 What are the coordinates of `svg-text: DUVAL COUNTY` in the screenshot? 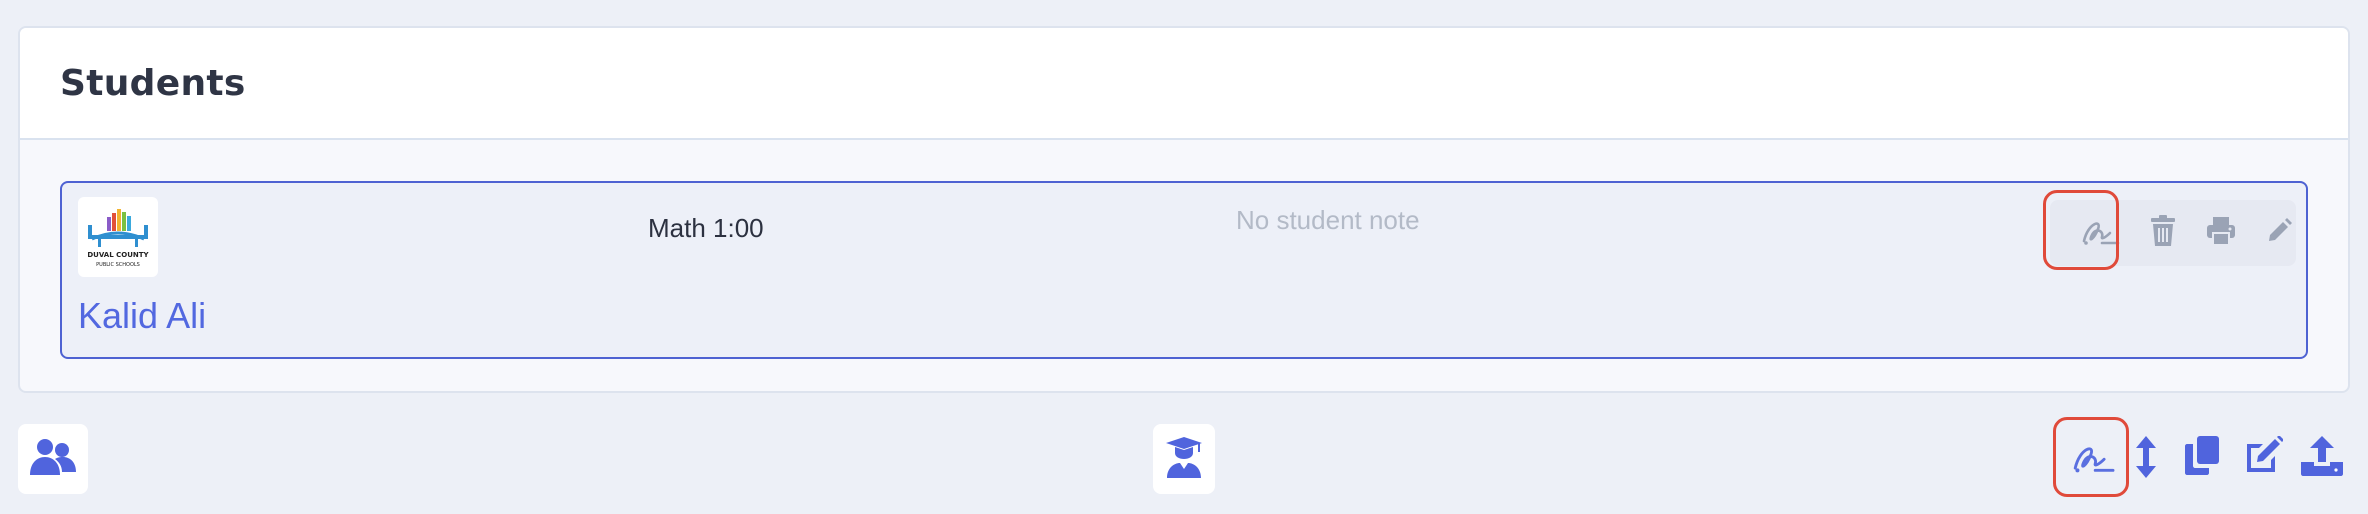 It's located at (118, 255).